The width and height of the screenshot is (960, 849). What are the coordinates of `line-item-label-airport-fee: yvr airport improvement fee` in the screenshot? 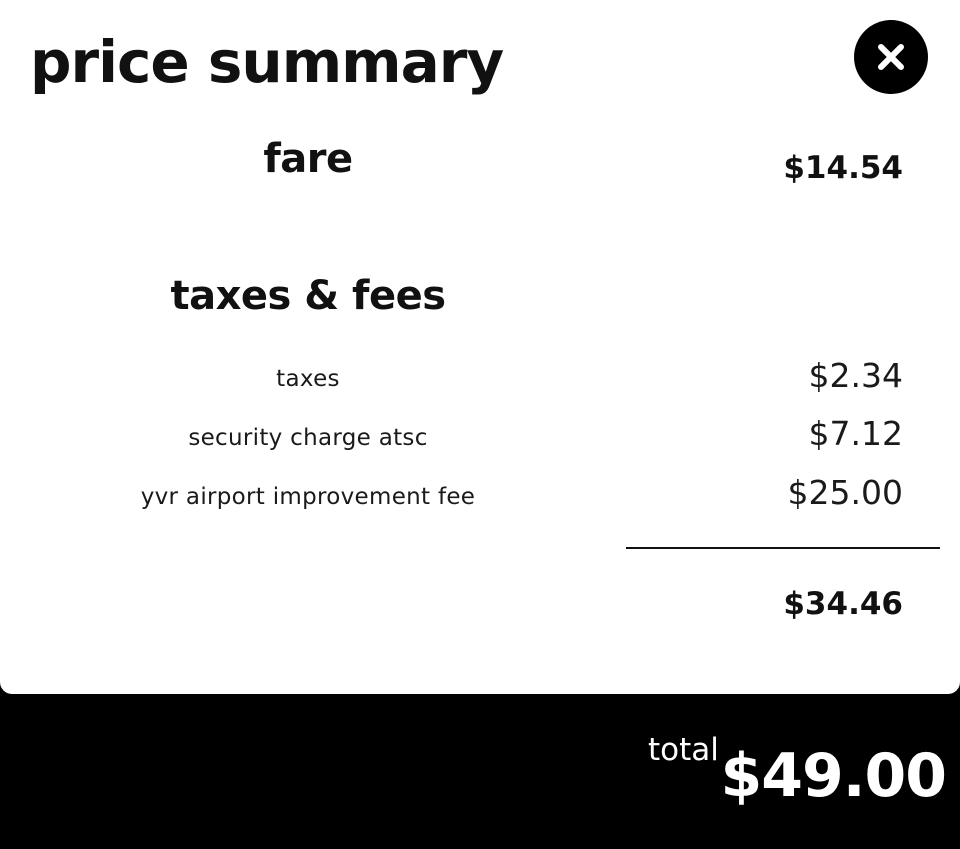 It's located at (308, 497).